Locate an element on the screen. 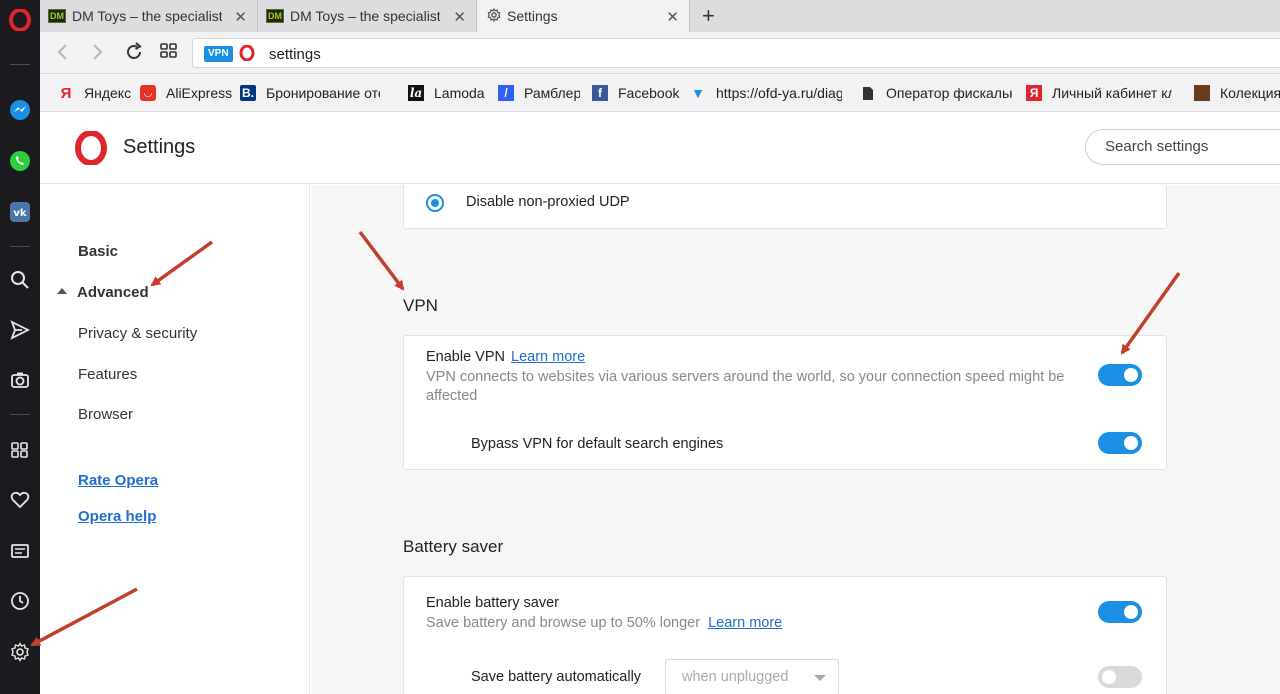 The height and width of the screenshot is (694, 1280). bypass-vpn-label: Bypass VPN for default search engines is located at coordinates (597, 444).